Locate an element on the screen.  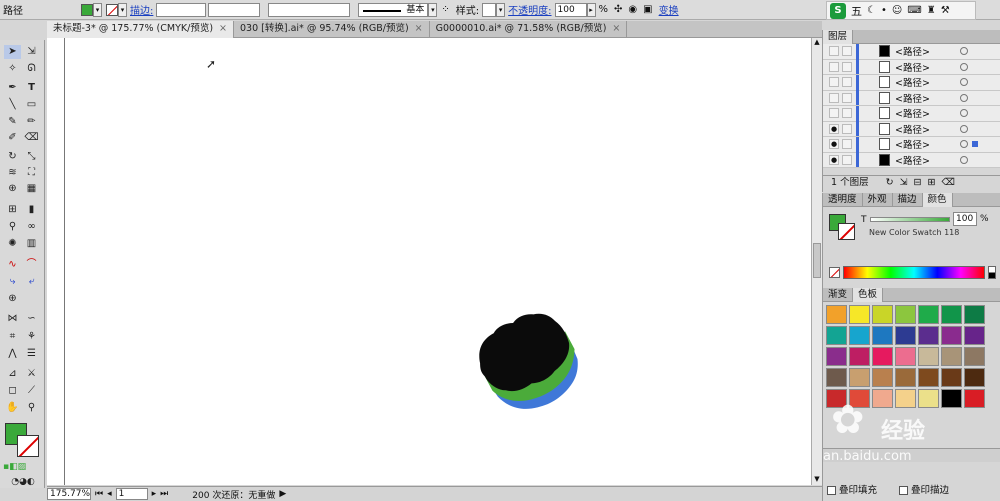
crosshair-tool-icon: ⊕ is located at coordinates (12, 299).